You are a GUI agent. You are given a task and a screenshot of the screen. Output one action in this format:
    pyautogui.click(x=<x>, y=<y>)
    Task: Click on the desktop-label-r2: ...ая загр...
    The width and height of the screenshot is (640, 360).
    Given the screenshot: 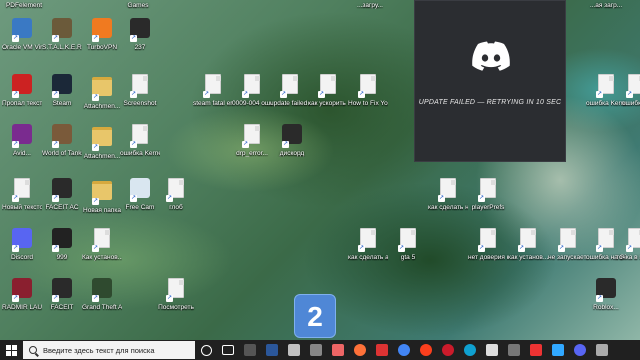 What is the action you would take?
    pyautogui.click(x=606, y=4)
    